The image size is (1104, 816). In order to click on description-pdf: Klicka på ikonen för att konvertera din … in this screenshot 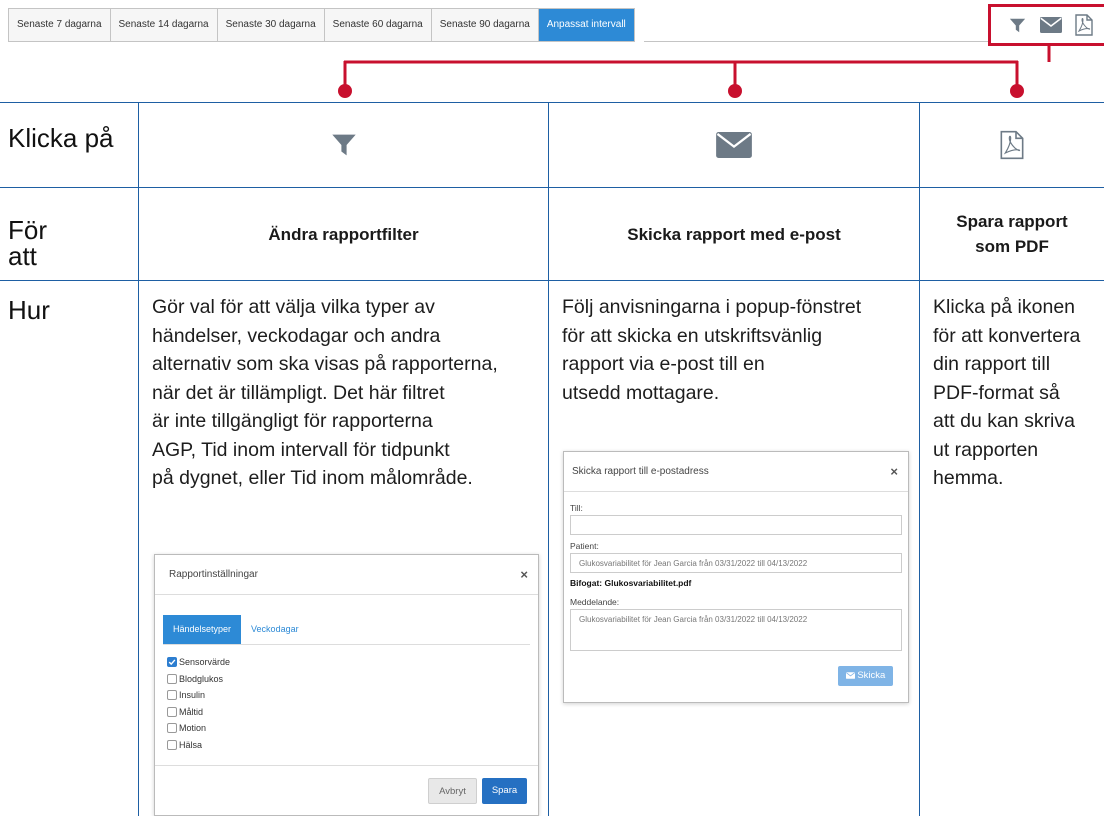, I will do `click(1006, 393)`.